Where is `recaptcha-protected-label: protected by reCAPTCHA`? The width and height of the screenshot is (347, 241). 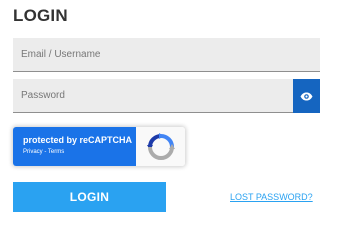
recaptcha-protected-label: protected by reCAPTCHA is located at coordinates (78, 140).